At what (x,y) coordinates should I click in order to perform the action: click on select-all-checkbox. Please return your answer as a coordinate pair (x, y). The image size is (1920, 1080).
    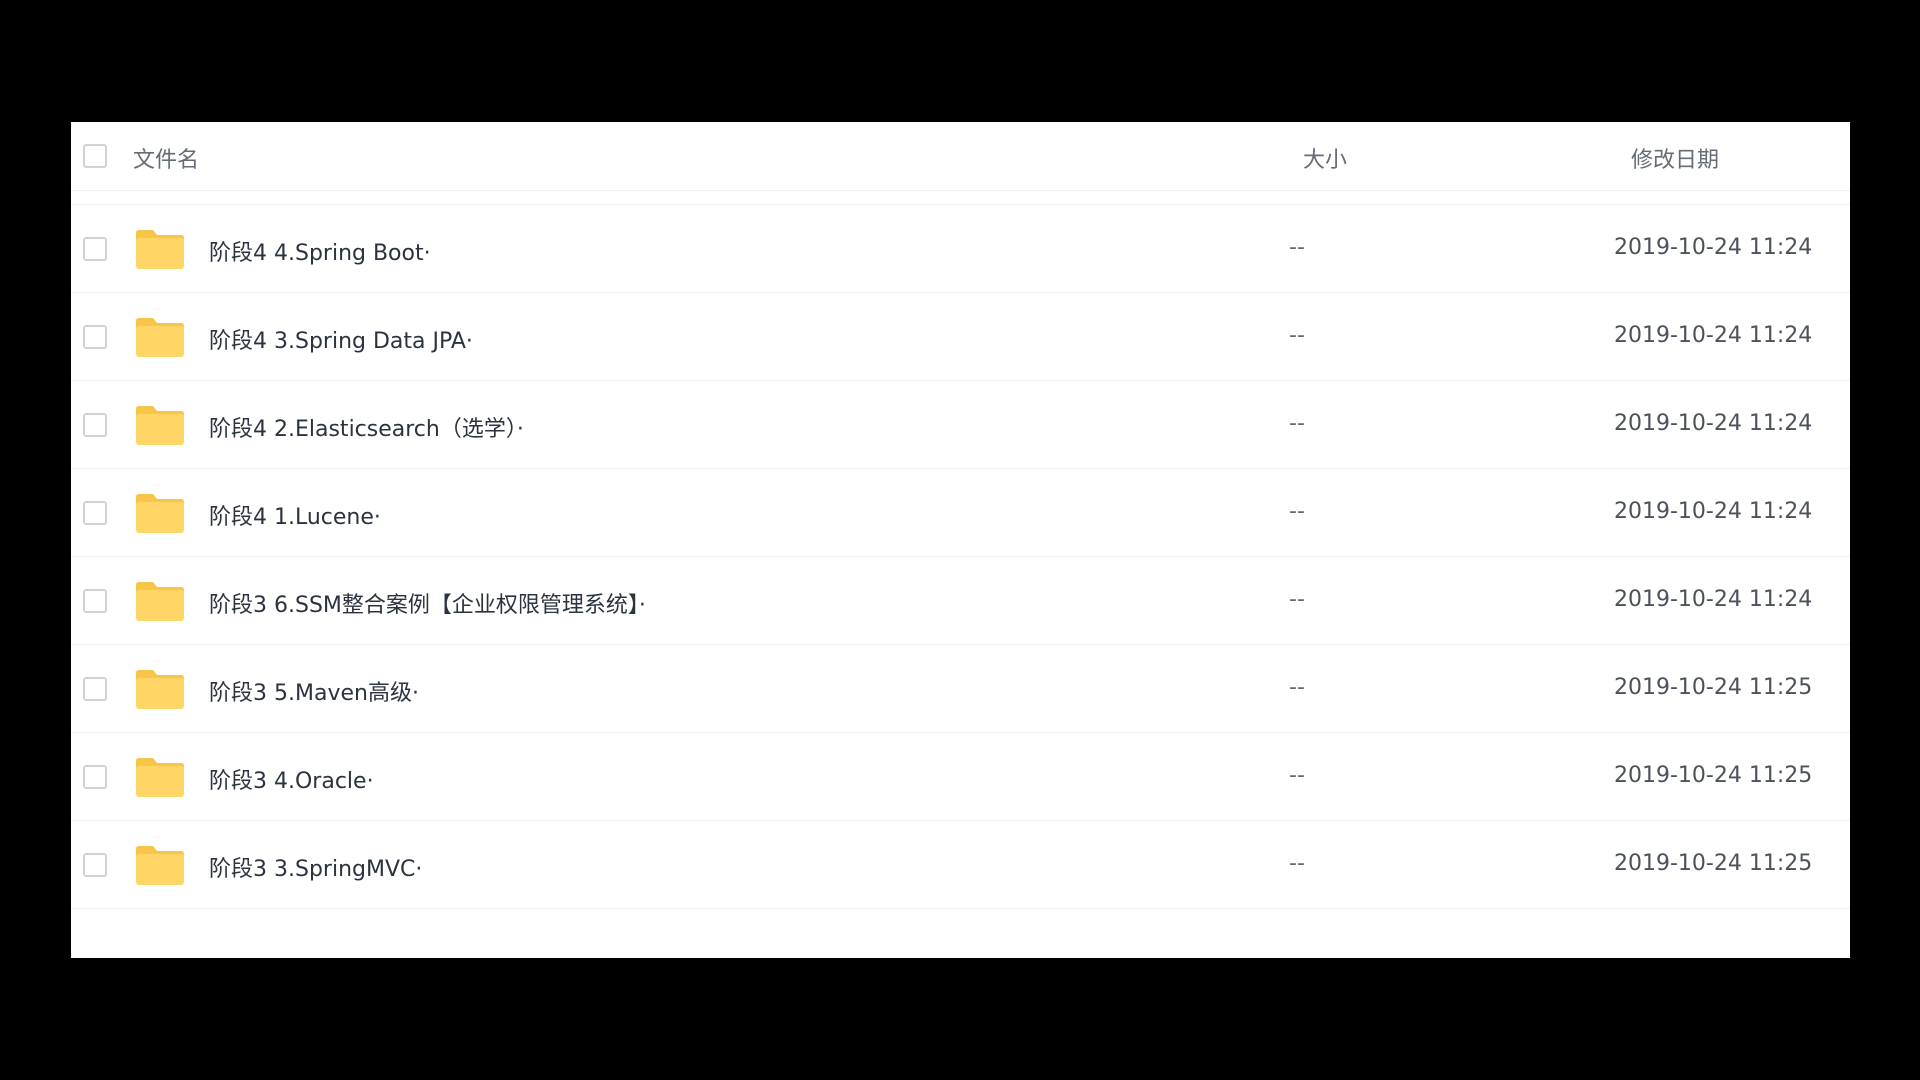
    Looking at the image, I should click on (95, 156).